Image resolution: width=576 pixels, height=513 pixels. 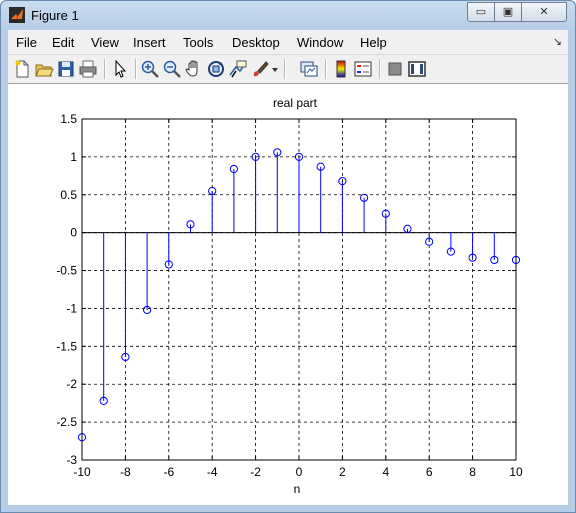 I want to click on minimize-button: ▭, so click(x=481, y=12).